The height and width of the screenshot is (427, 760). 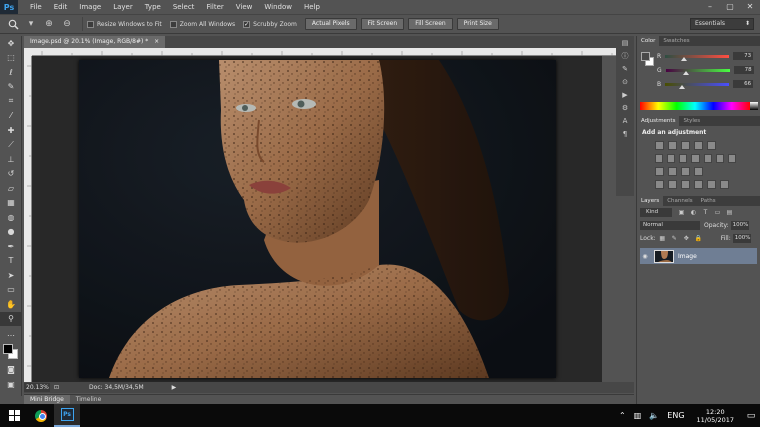 I want to click on tool-presets-icon: ⚙, so click(x=625, y=107).